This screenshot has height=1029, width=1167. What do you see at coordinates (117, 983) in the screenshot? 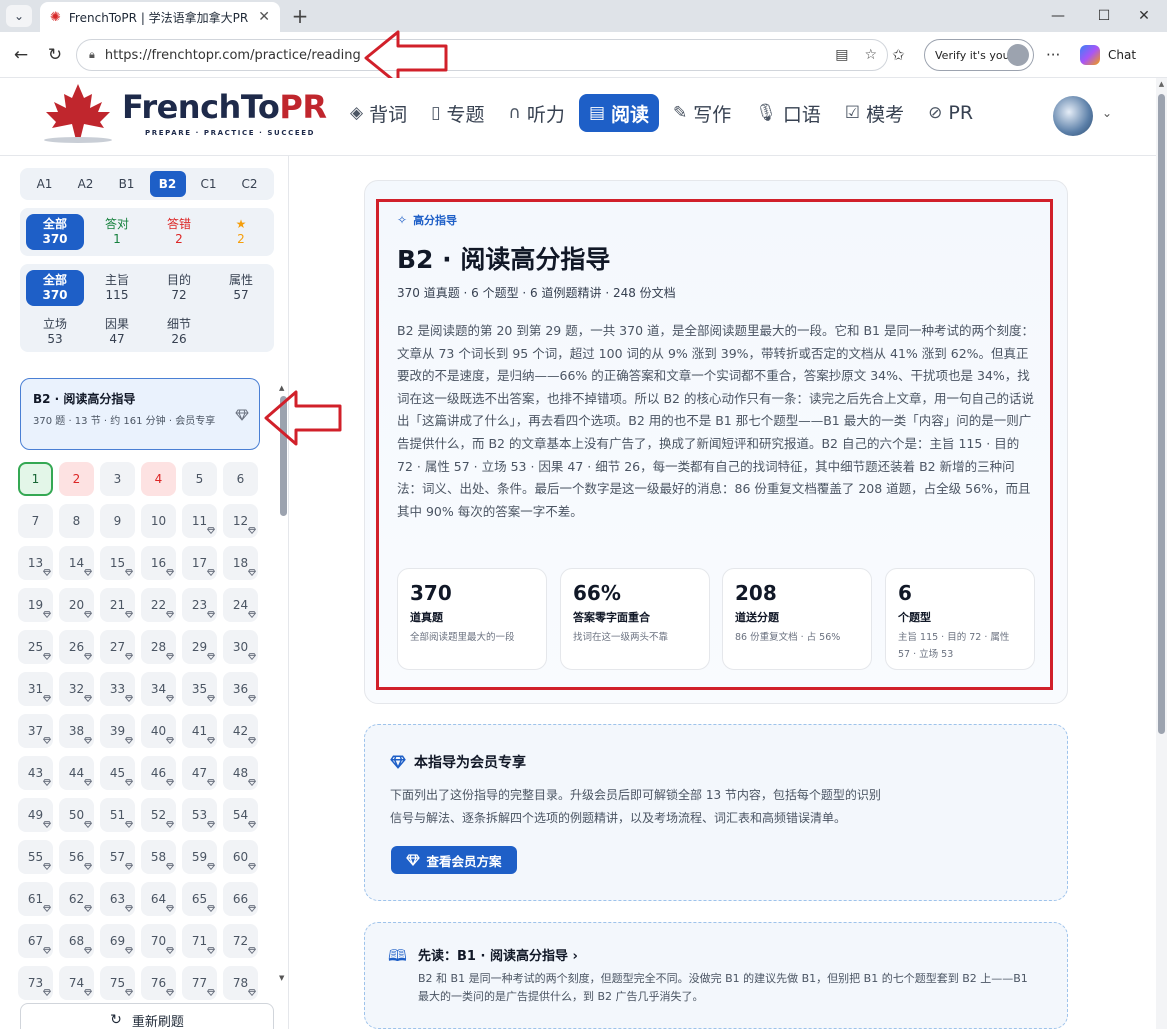
I see `question-cell: 75` at bounding box center [117, 983].